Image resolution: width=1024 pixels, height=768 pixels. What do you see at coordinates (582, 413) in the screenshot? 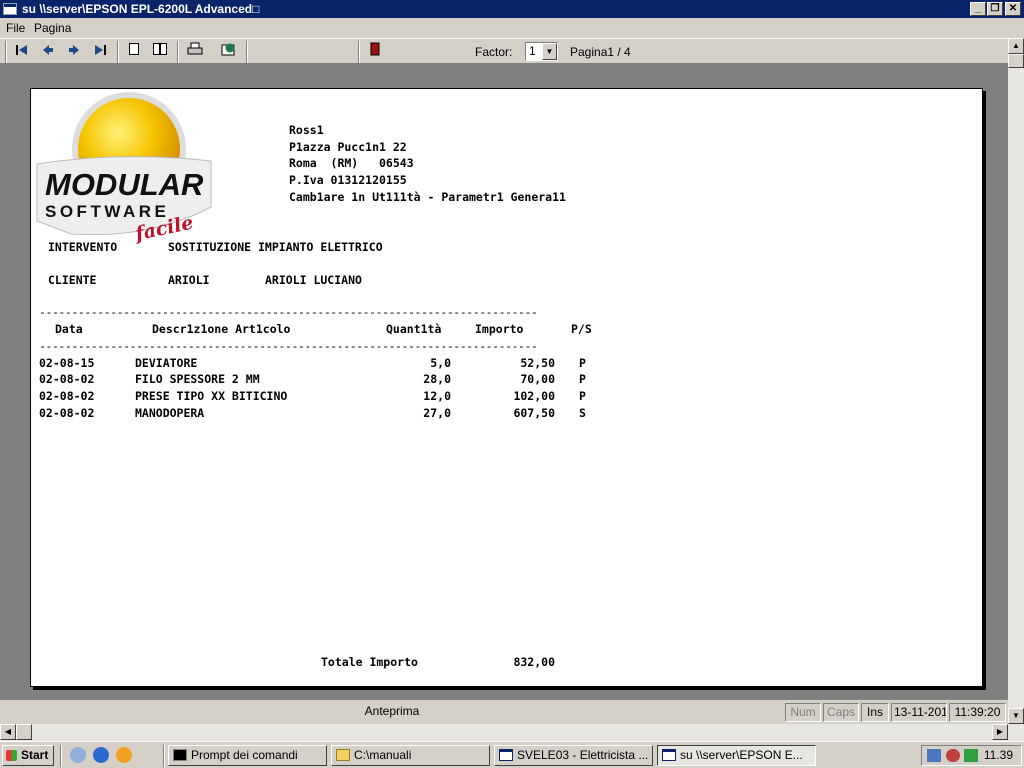
I see `row-ps: S` at bounding box center [582, 413].